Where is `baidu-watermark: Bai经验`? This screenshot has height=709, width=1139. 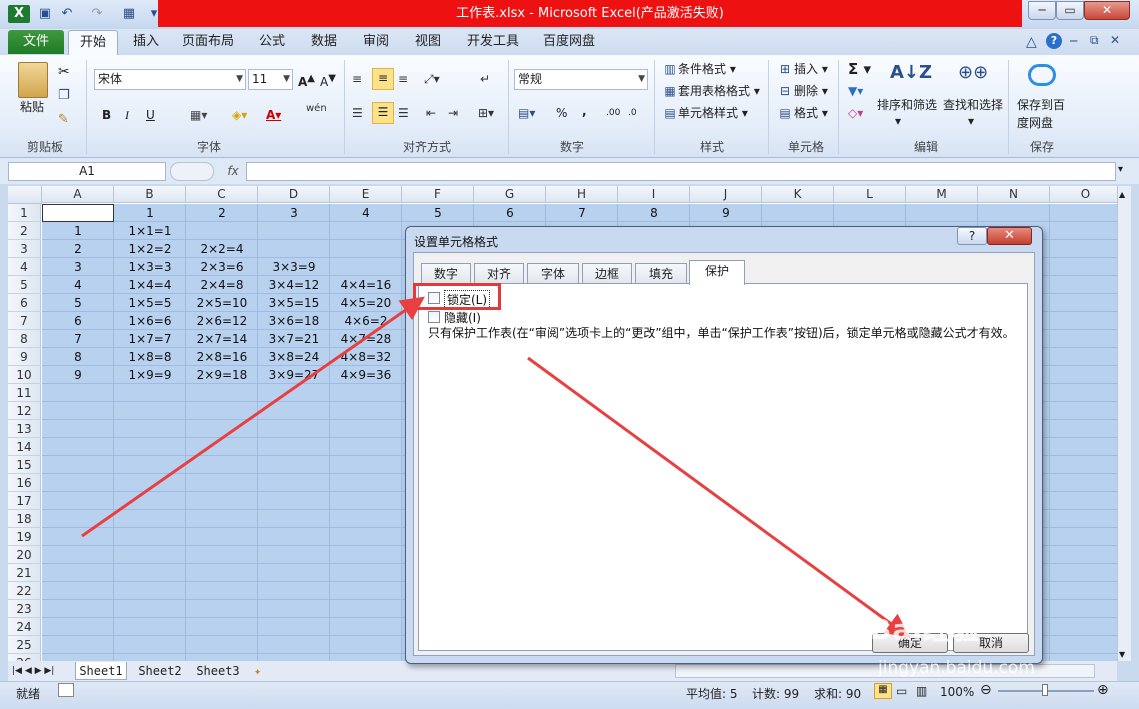 baidu-watermark: Bai经验 is located at coordinates (925, 629).